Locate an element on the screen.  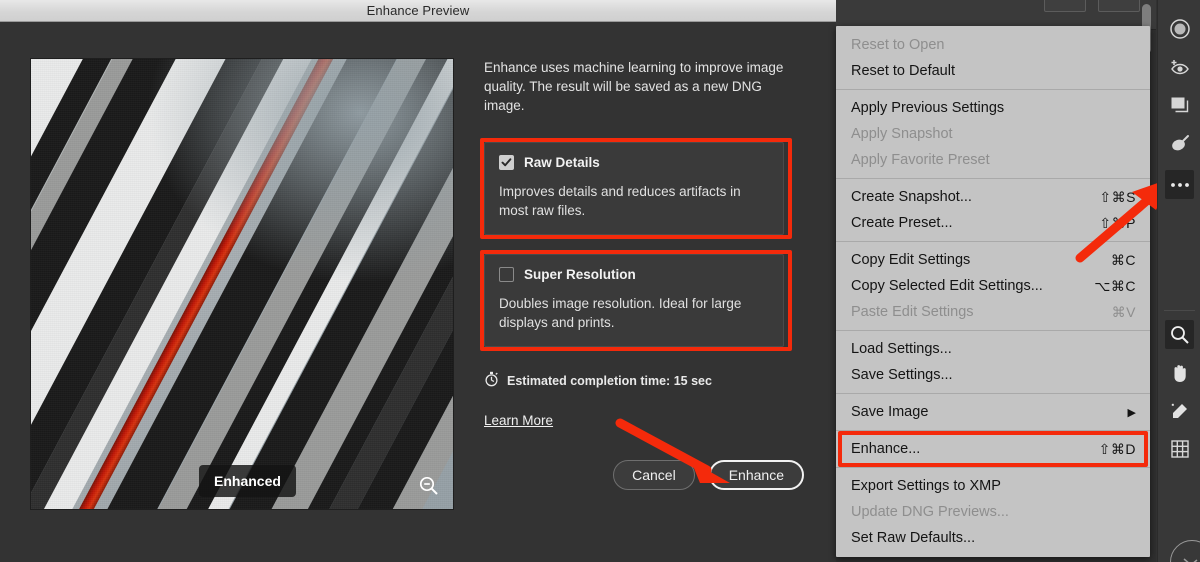
menu-item-label: Reset to Default is located at coordinates (903, 71).